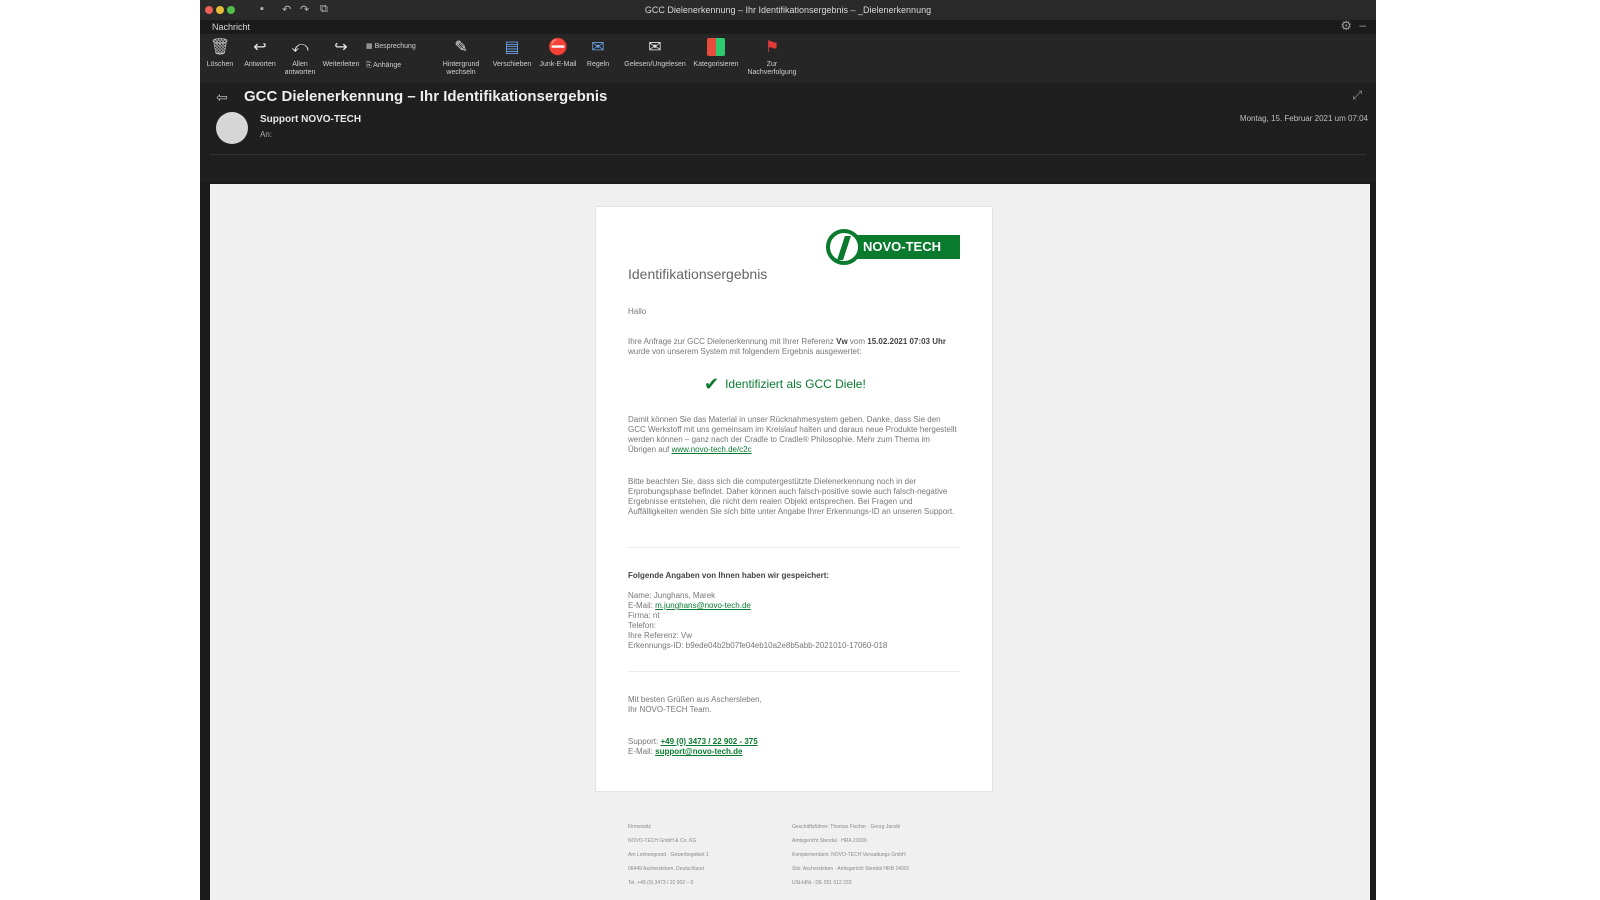  What do you see at coordinates (231, 27) in the screenshot?
I see `tab-message: Nachricht` at bounding box center [231, 27].